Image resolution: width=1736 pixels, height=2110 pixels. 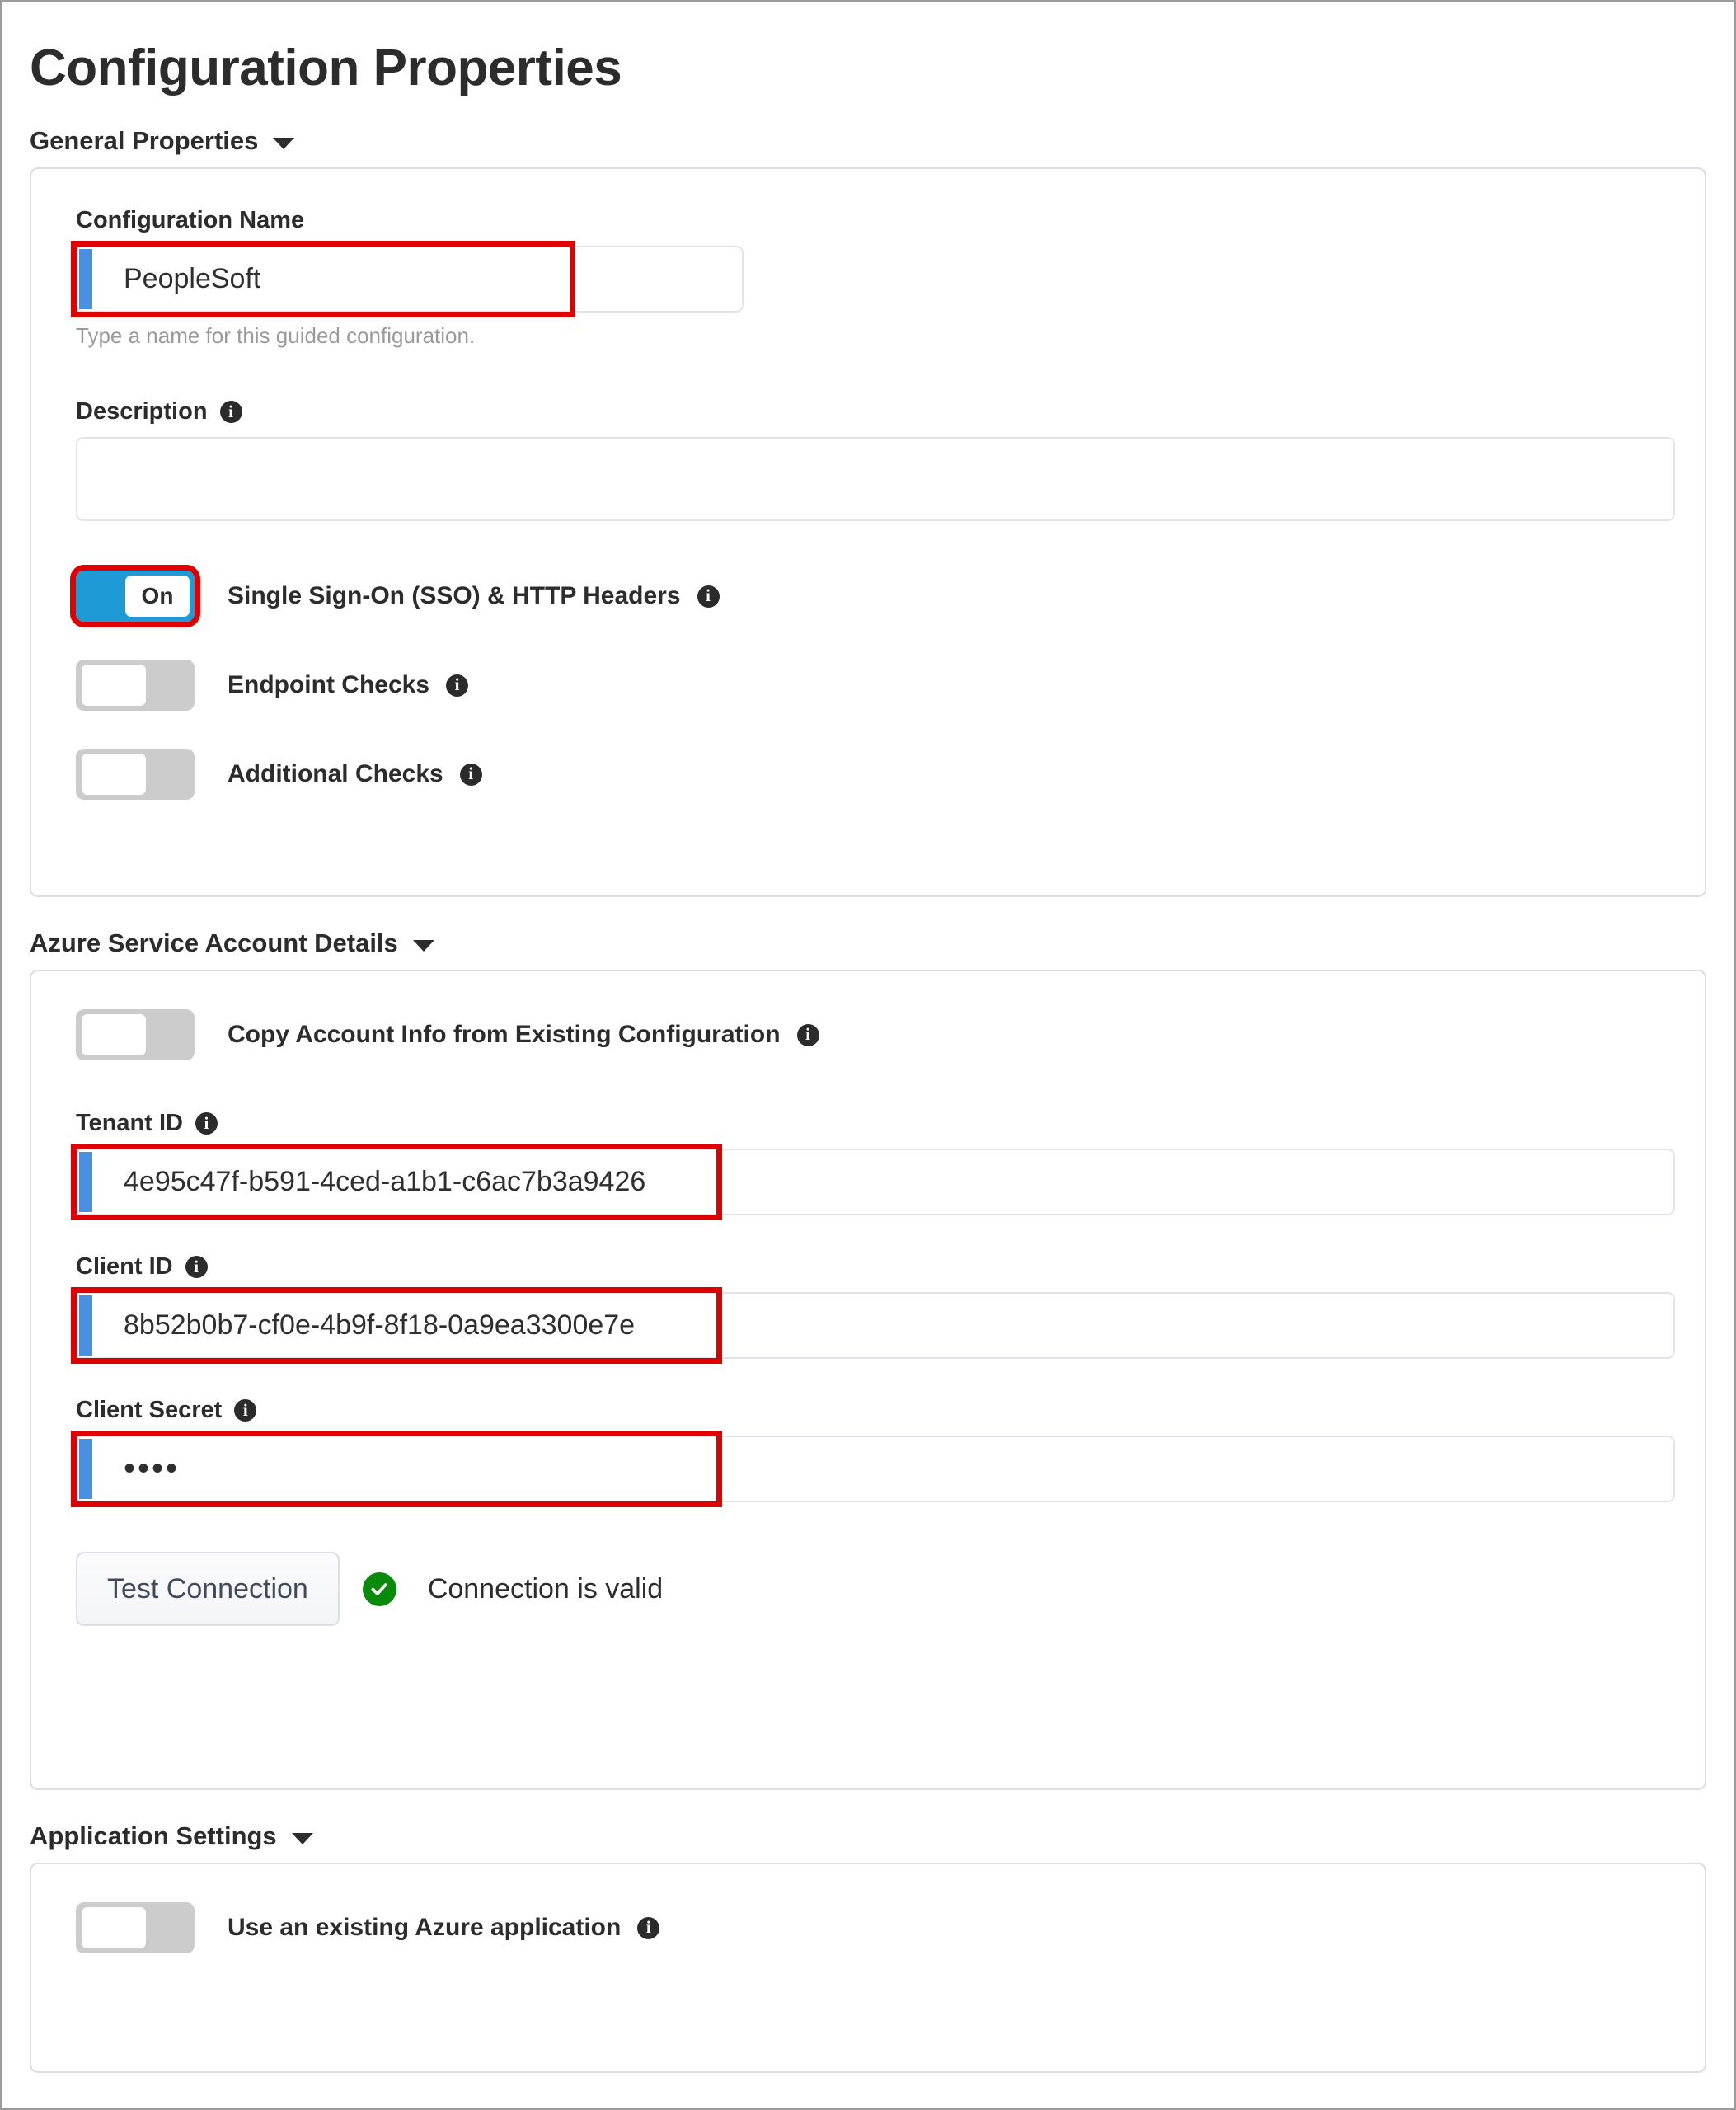 What do you see at coordinates (192, 279) in the screenshot?
I see `configuration-name-value: PeopleSoft` at bounding box center [192, 279].